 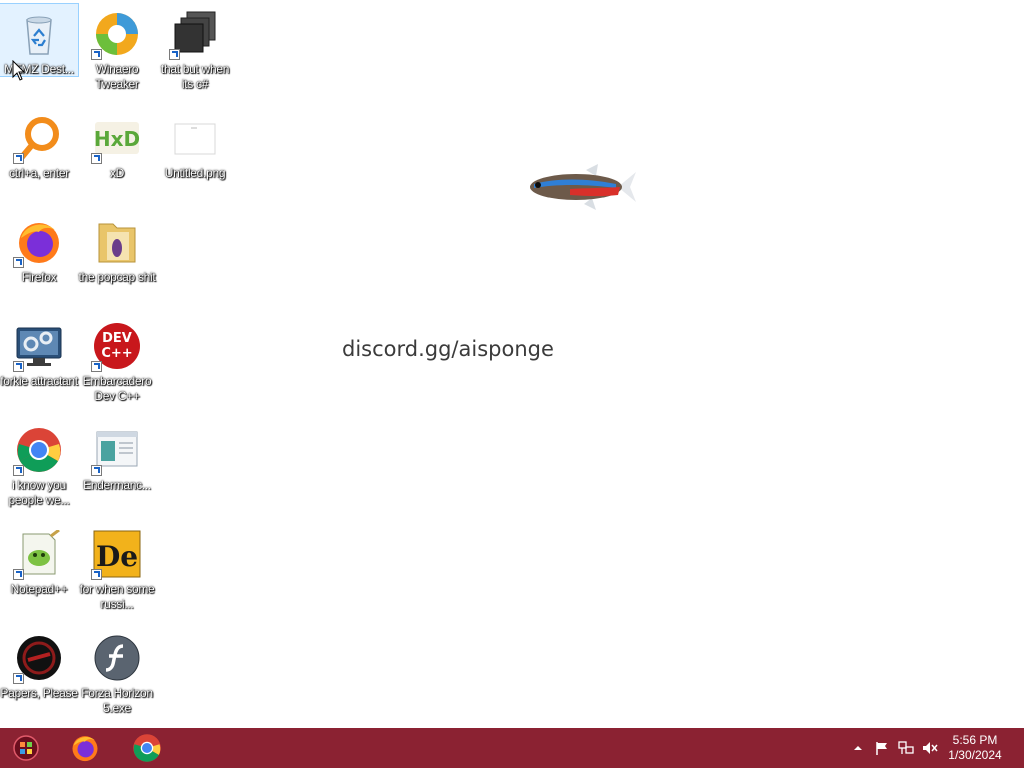 What do you see at coordinates (448, 349) in the screenshot?
I see `discord-watermark-text: discord.gg/aisponge` at bounding box center [448, 349].